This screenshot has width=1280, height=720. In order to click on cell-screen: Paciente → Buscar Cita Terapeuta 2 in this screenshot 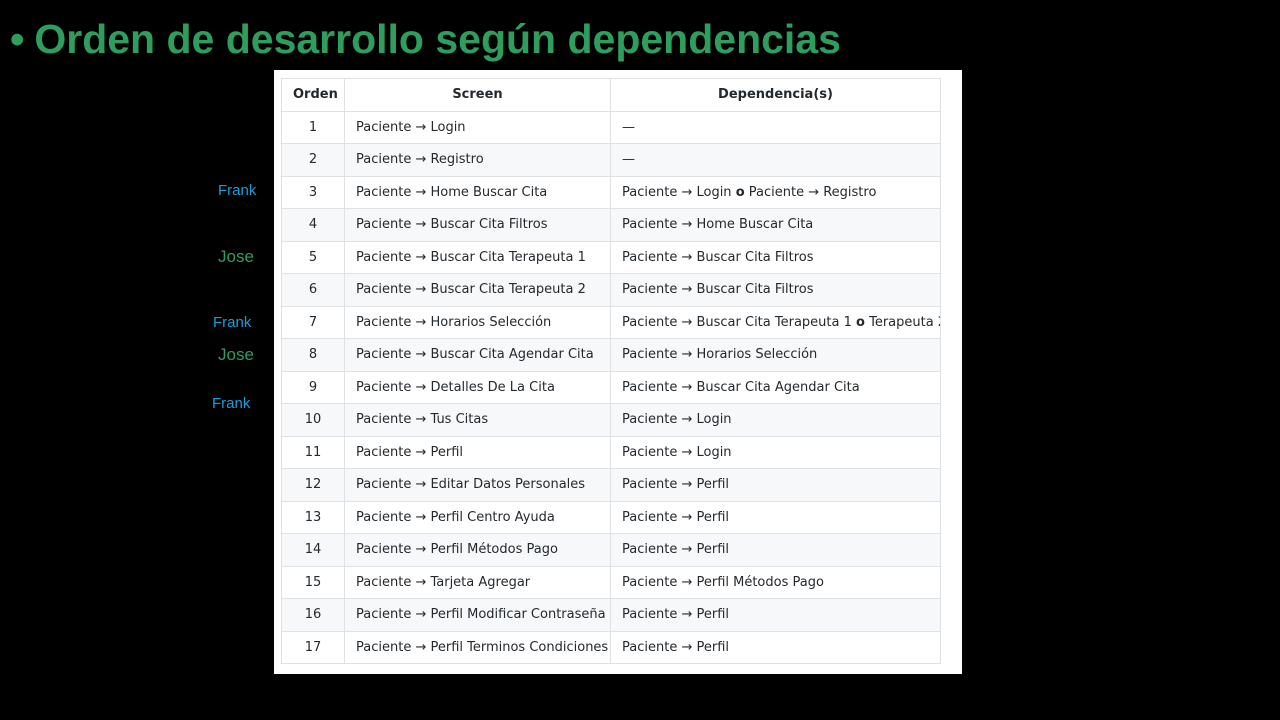, I will do `click(477, 290)`.